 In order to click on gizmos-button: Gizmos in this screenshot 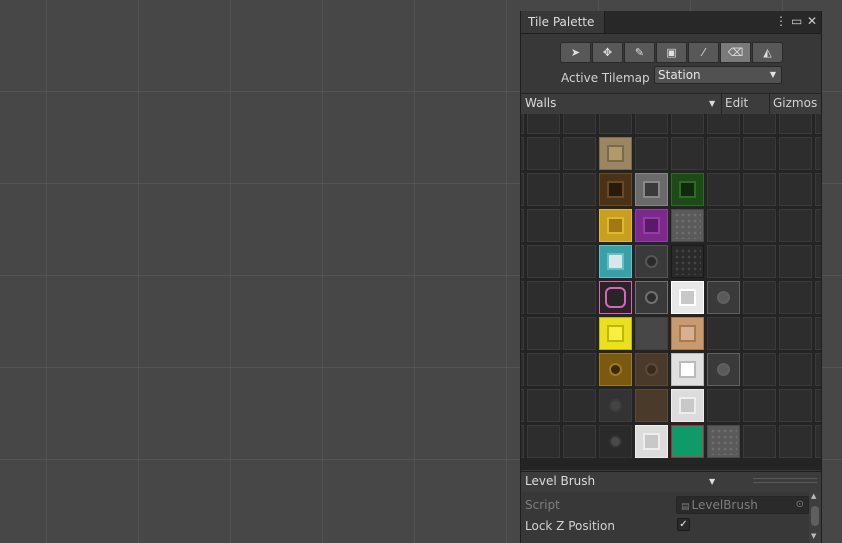, I will do `click(795, 103)`.